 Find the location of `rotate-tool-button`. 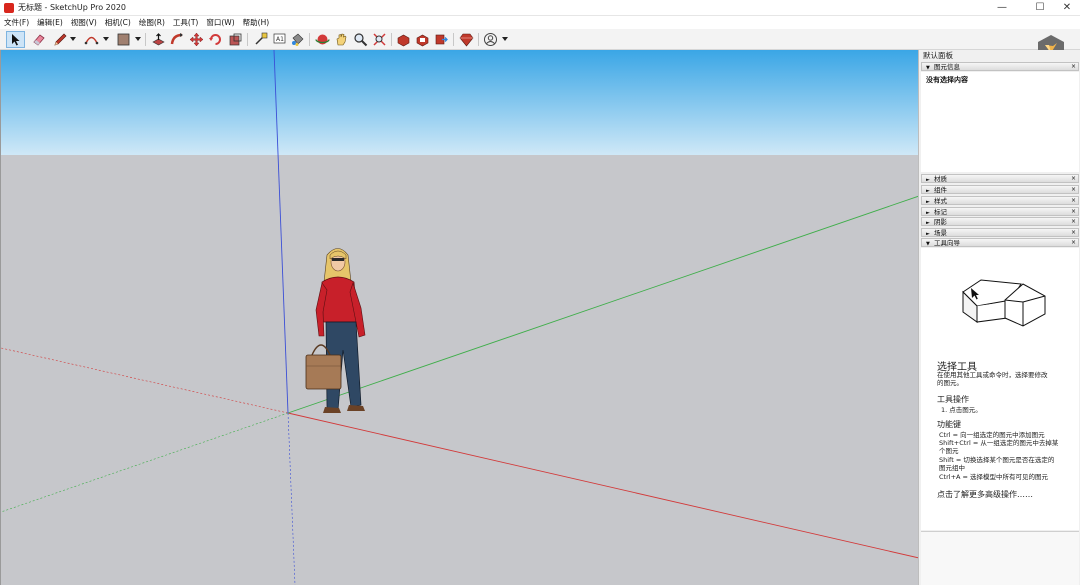

rotate-tool-button is located at coordinates (215, 39).